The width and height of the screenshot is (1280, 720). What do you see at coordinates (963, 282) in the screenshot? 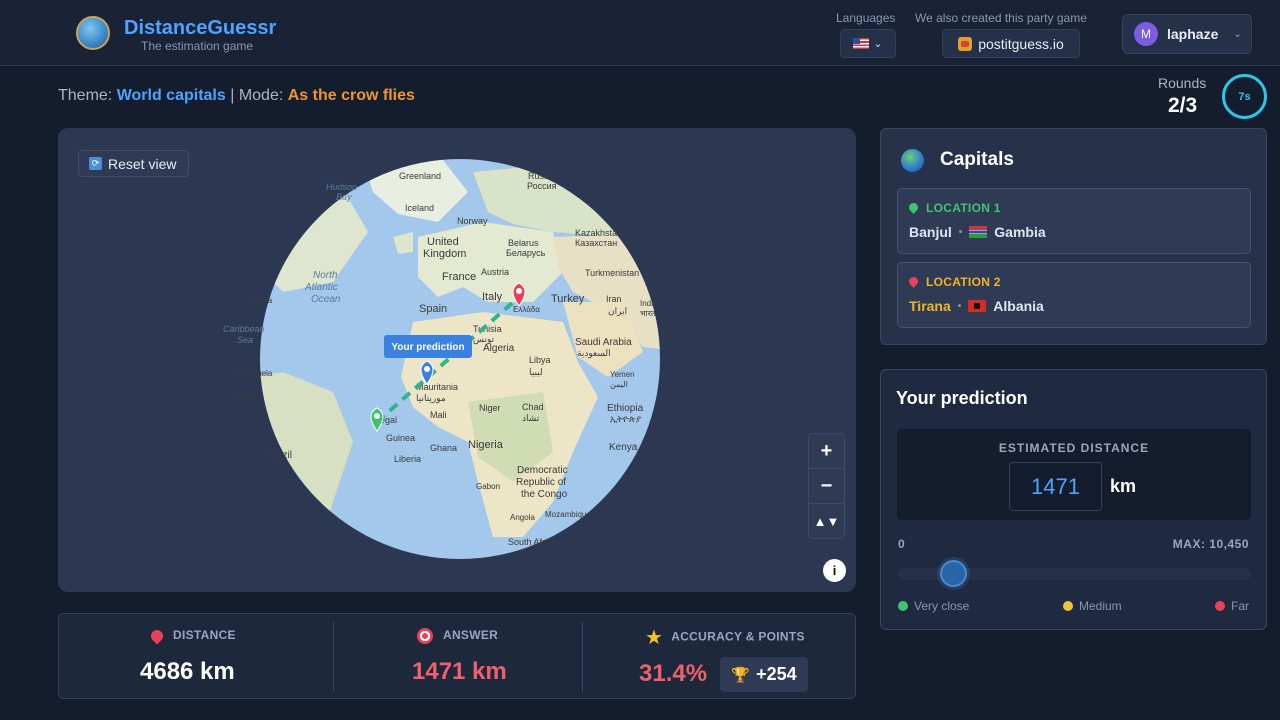
I see `location-2-label: LOCATION 2` at bounding box center [963, 282].